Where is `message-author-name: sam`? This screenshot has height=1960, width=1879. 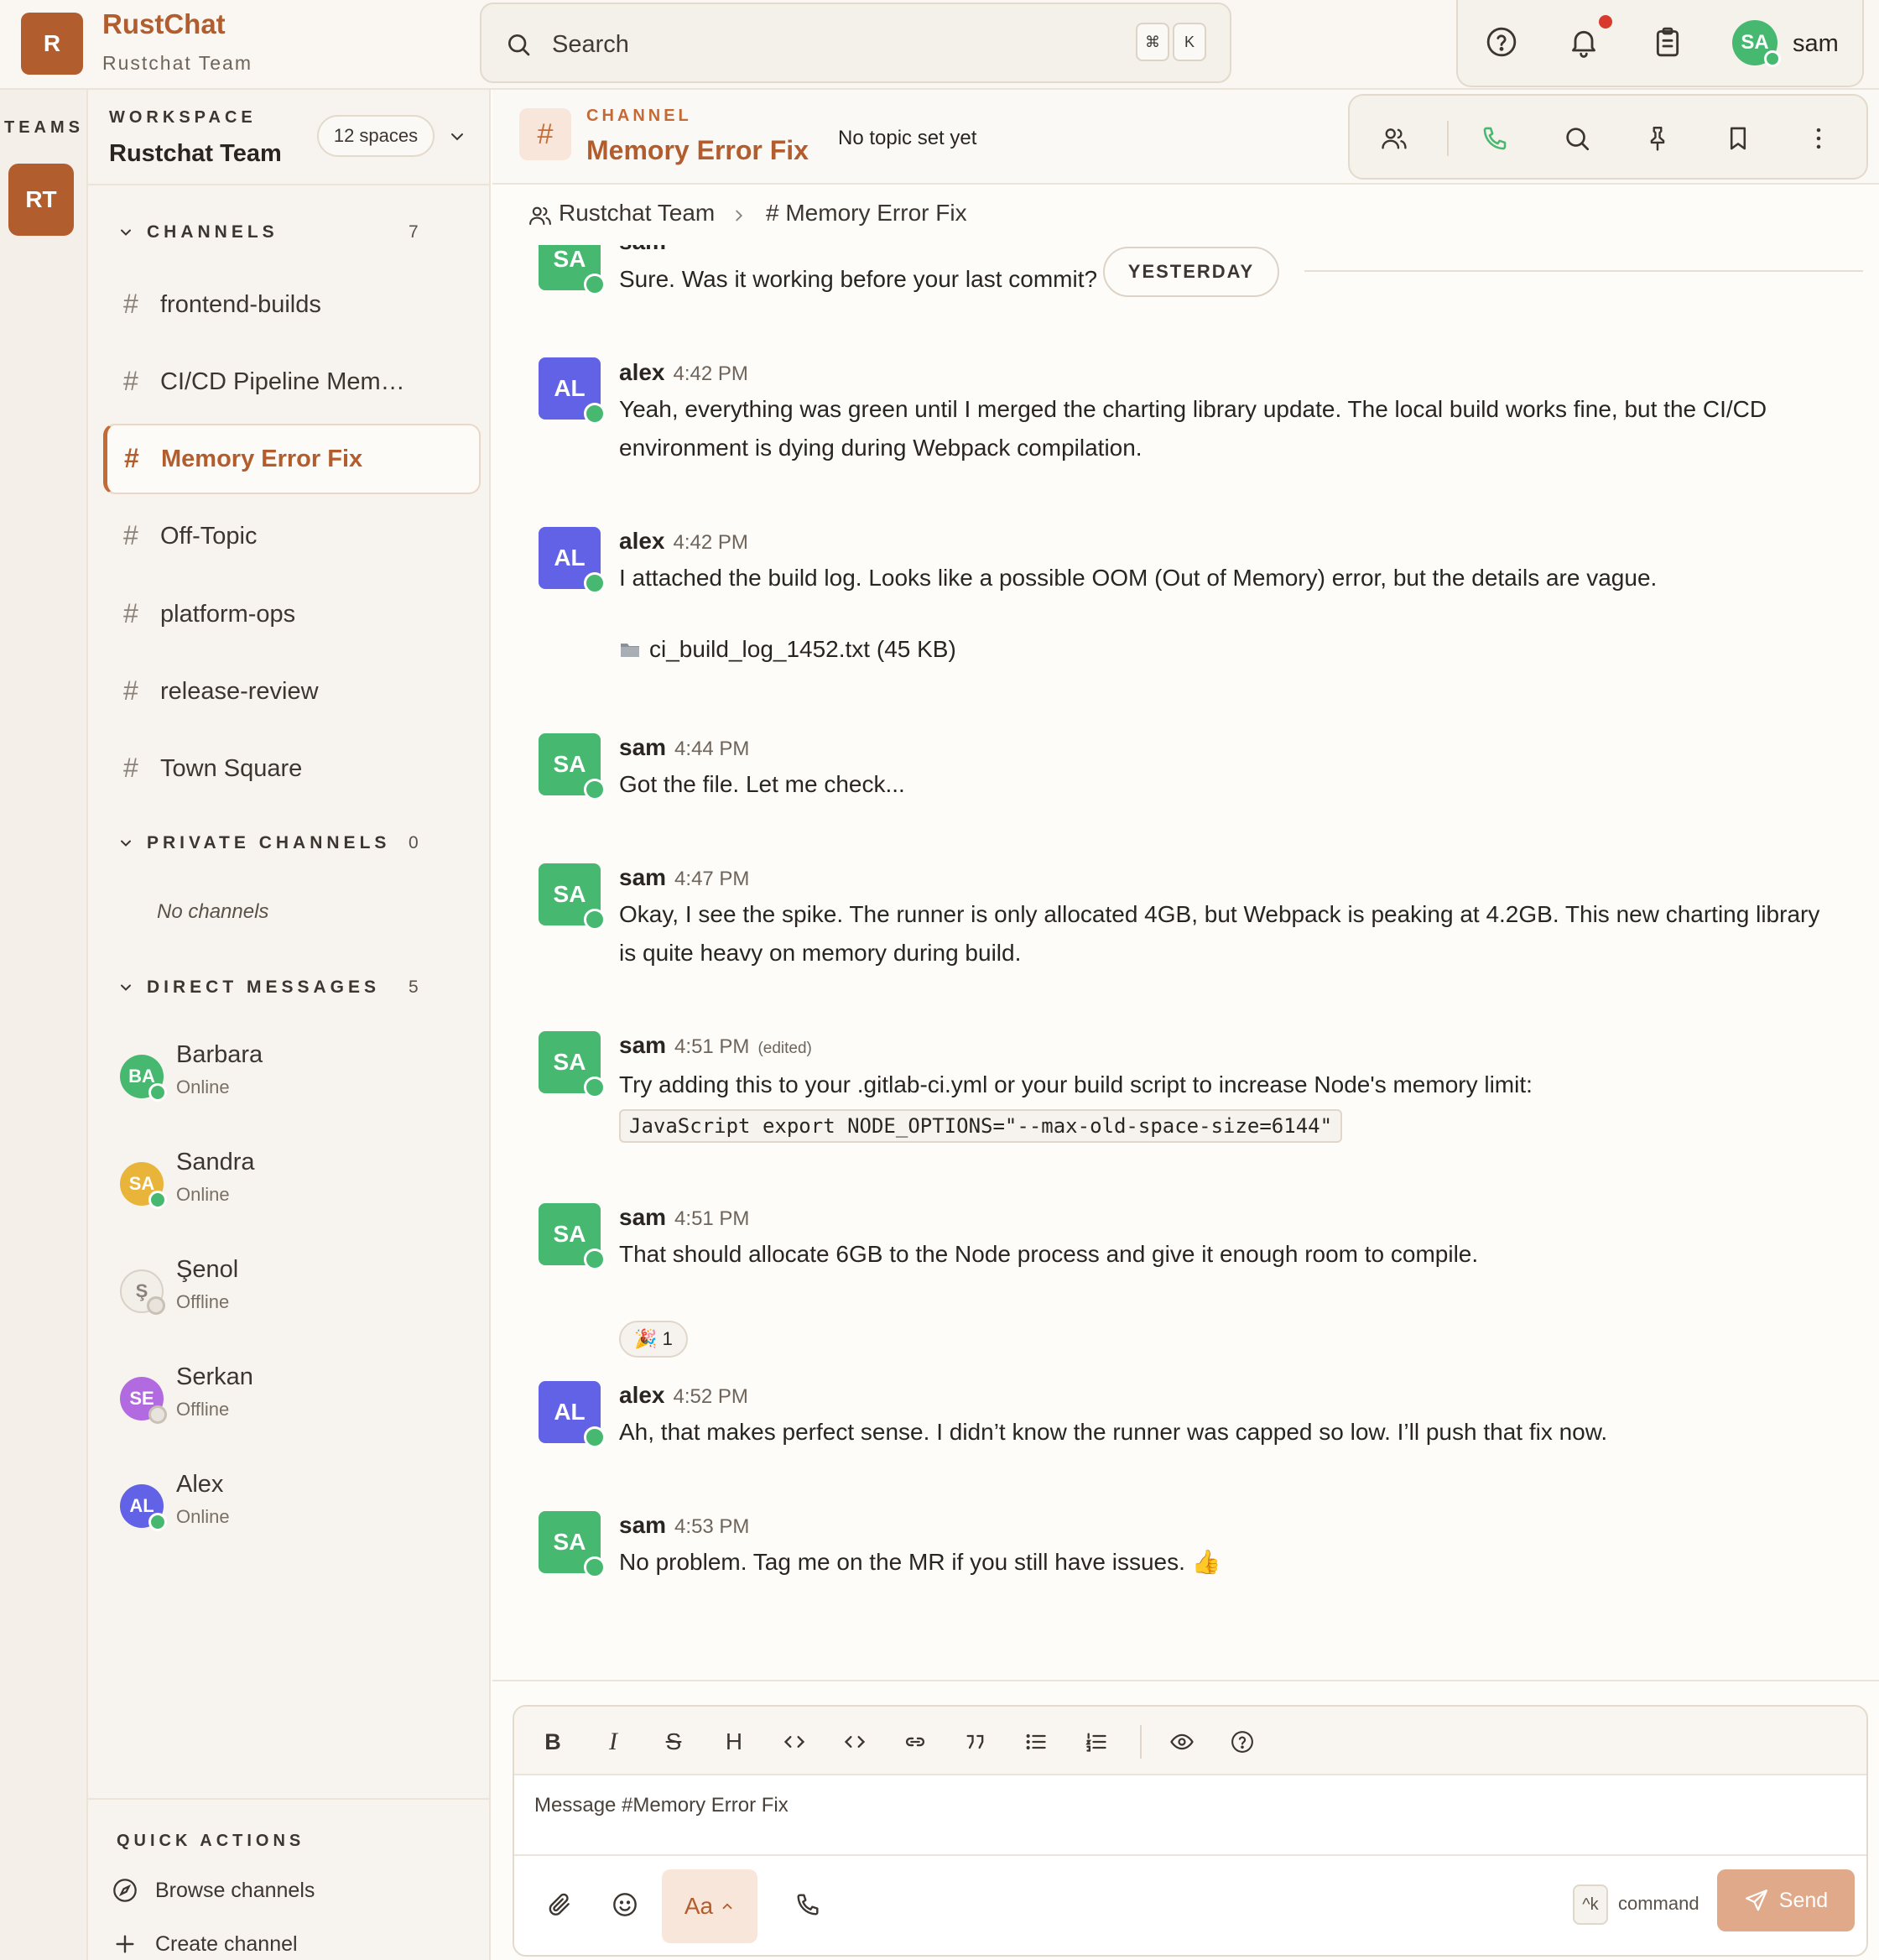 message-author-name: sam is located at coordinates (643, 877).